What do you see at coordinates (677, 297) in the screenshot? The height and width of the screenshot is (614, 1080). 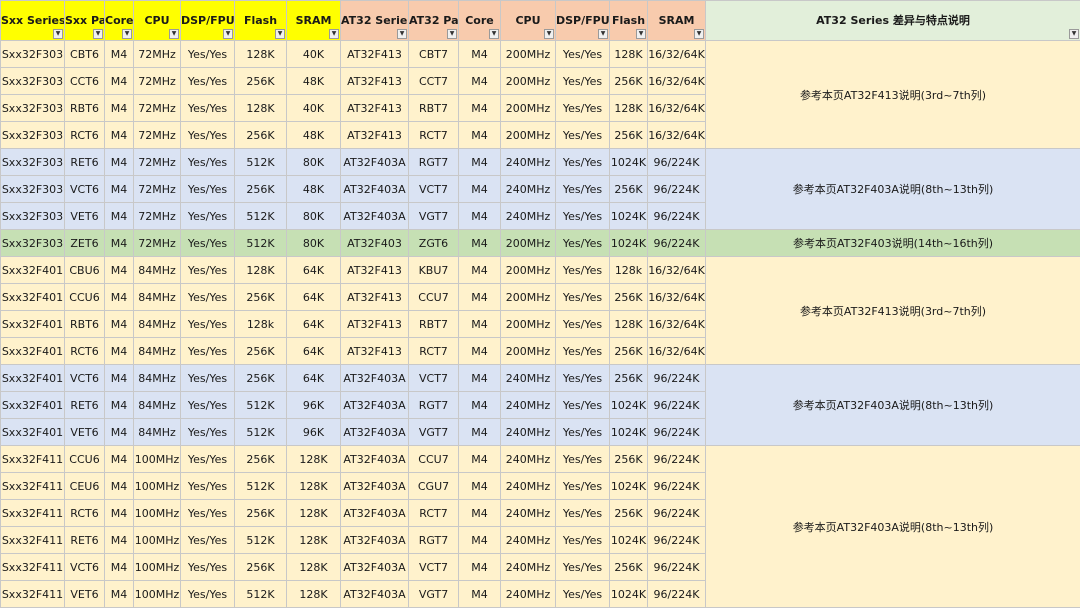 I see `table-cell: 16/32/64K` at bounding box center [677, 297].